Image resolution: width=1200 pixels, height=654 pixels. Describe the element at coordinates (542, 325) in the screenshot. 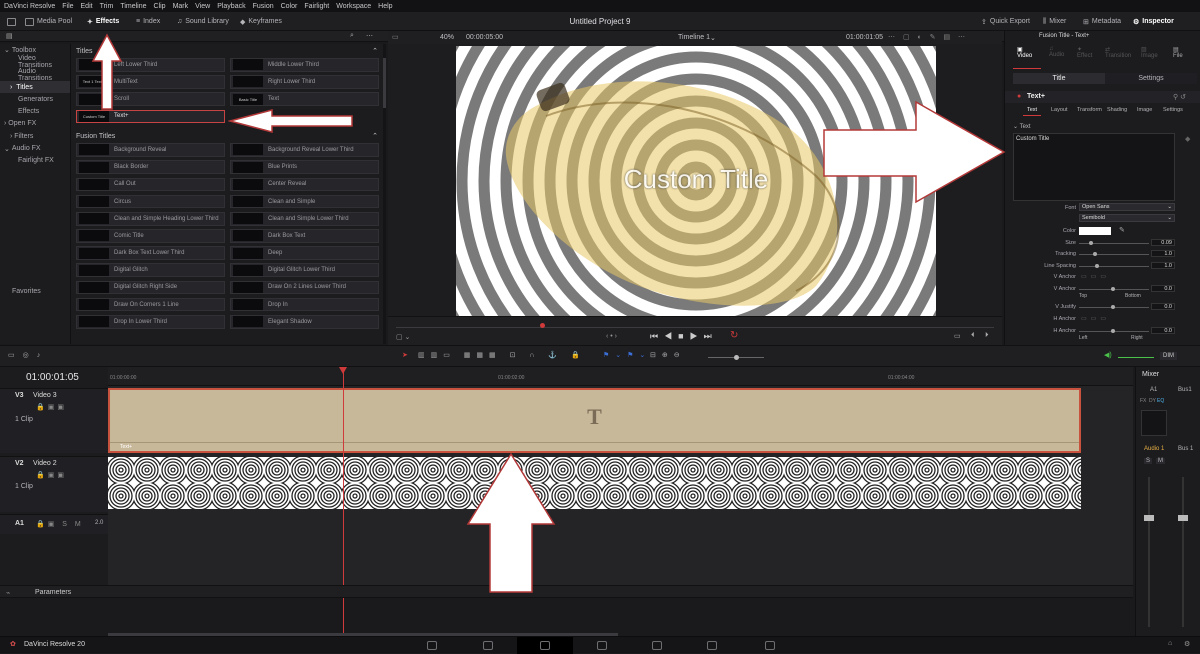

I see `scrub-playhead` at that location.